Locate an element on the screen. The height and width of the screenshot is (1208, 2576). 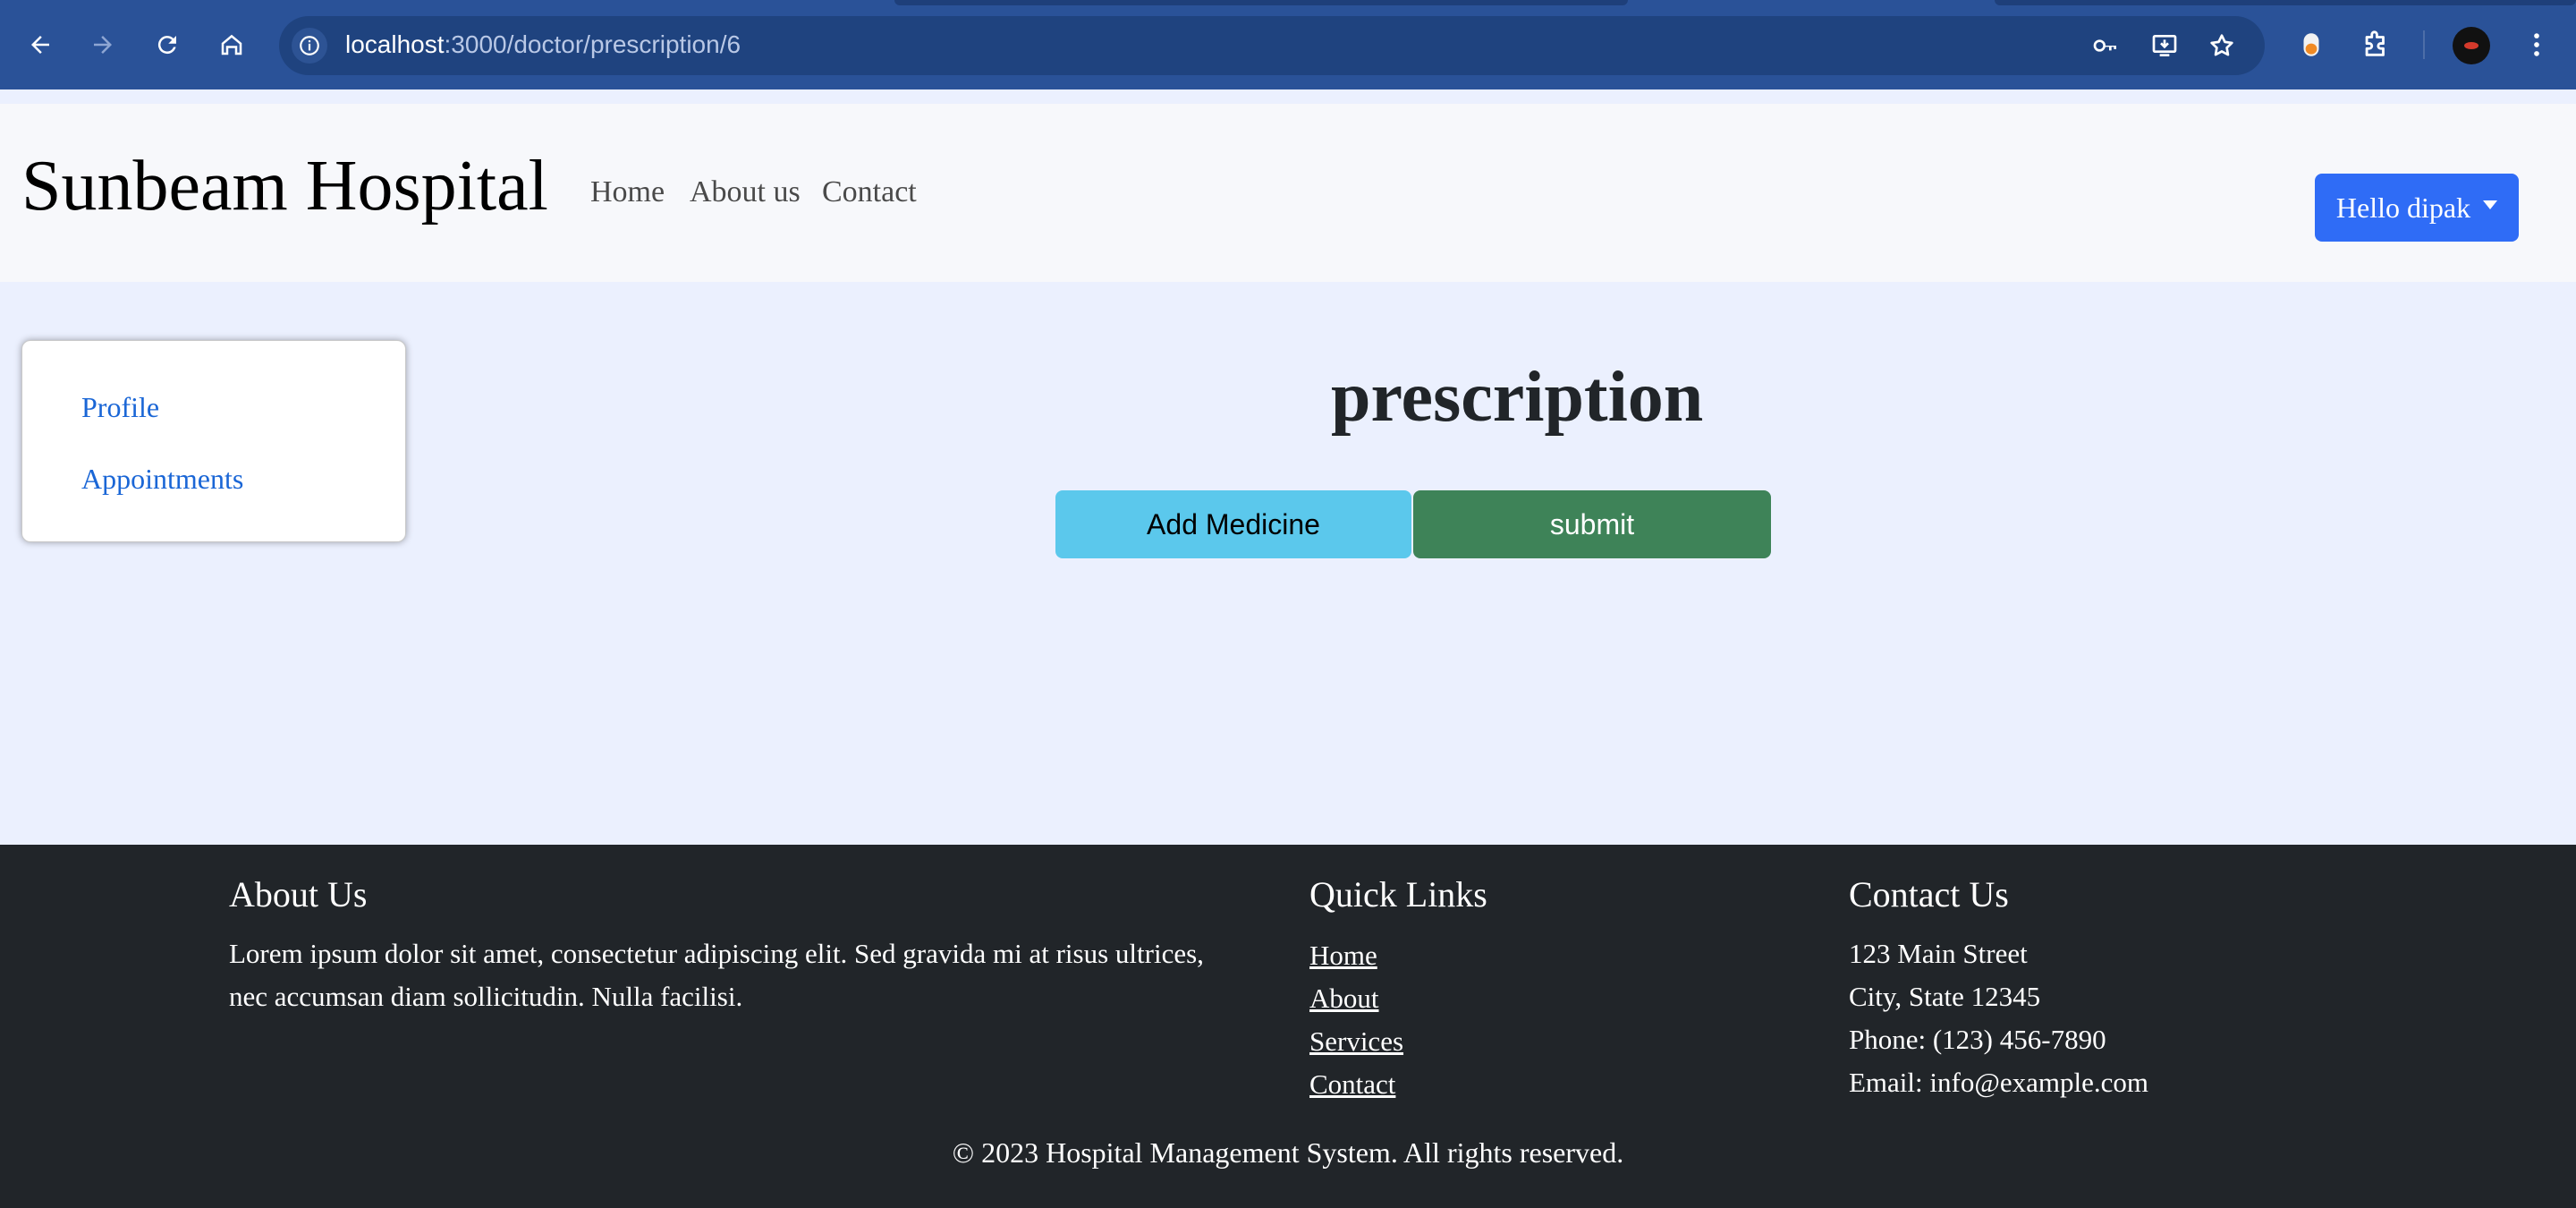
footer-link-services: Services is located at coordinates (1356, 1041).